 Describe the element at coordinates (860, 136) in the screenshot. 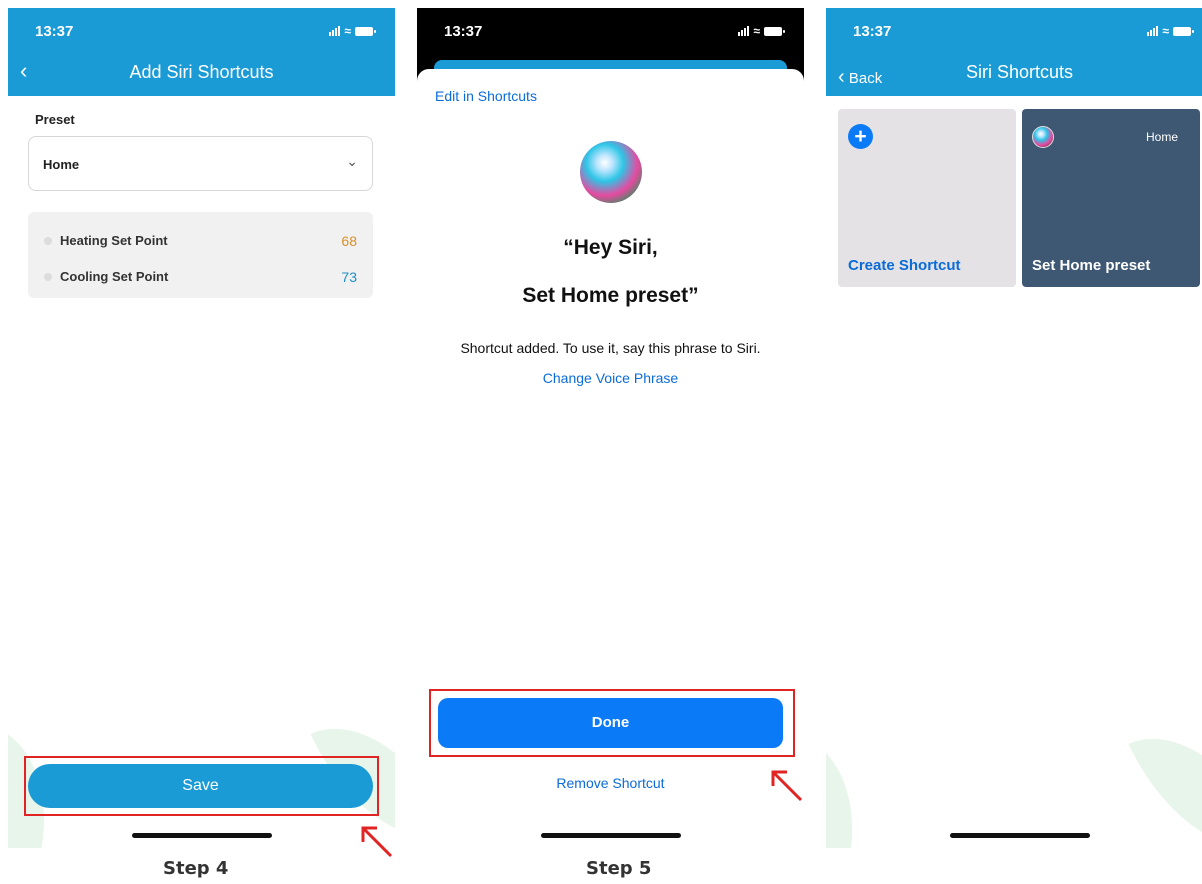

I see `plus-icon: +` at that location.